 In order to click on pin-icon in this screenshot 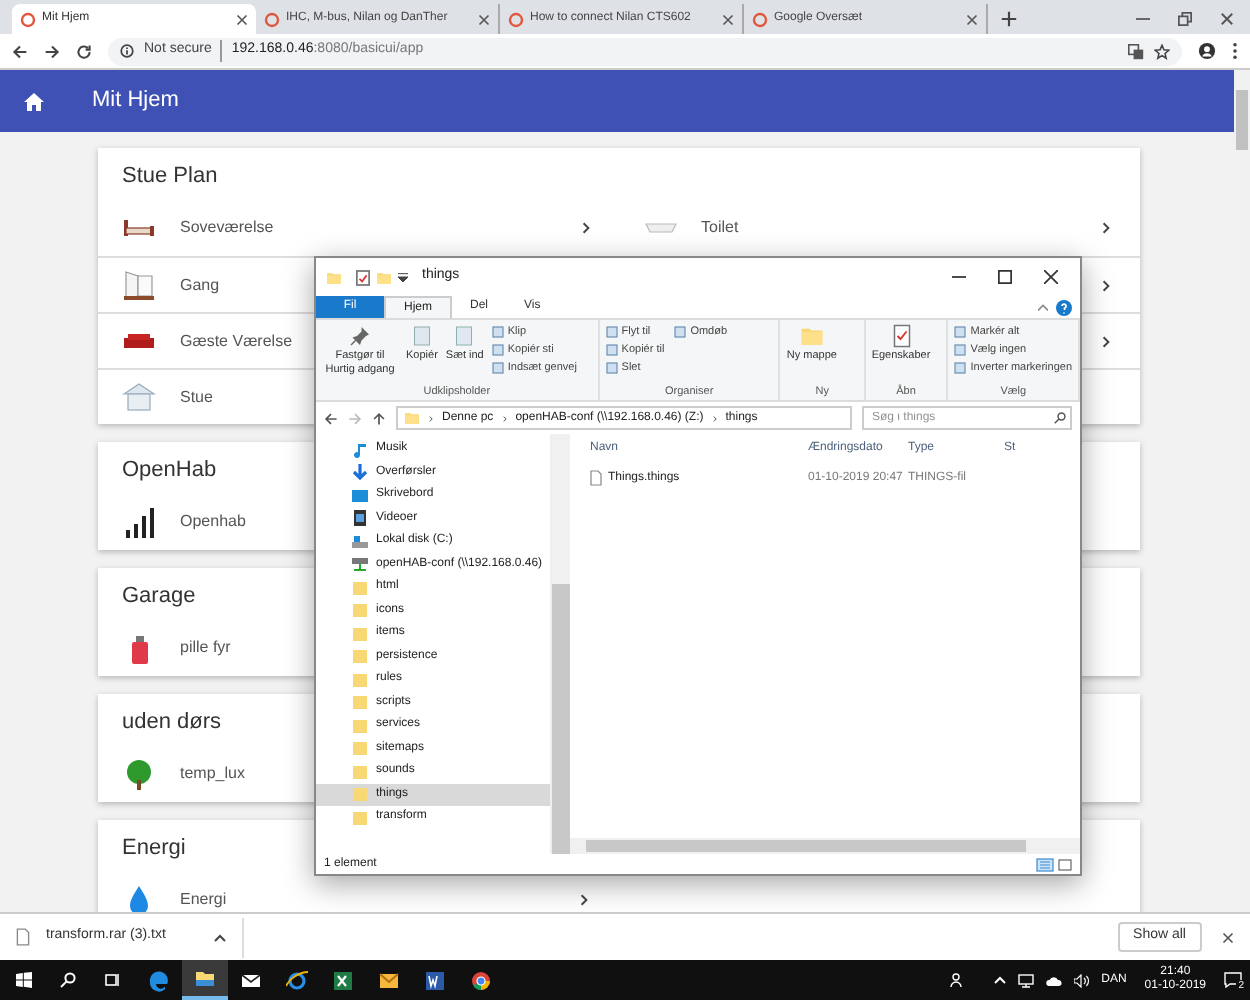, I will do `click(360, 336)`.